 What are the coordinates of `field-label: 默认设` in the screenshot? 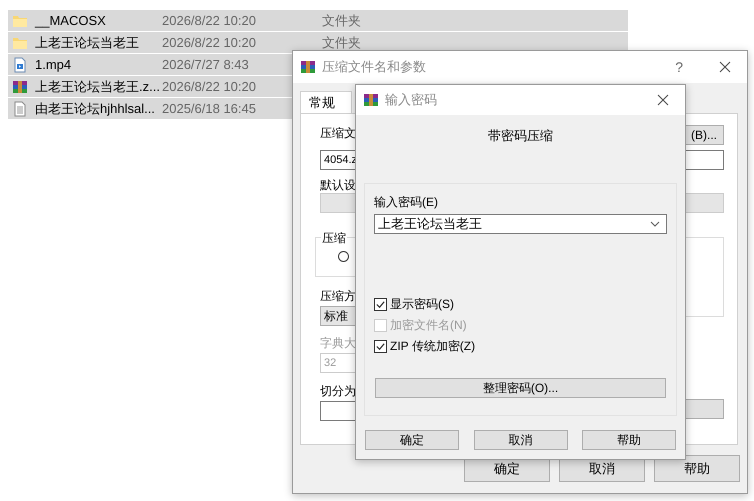 It's located at (338, 185).